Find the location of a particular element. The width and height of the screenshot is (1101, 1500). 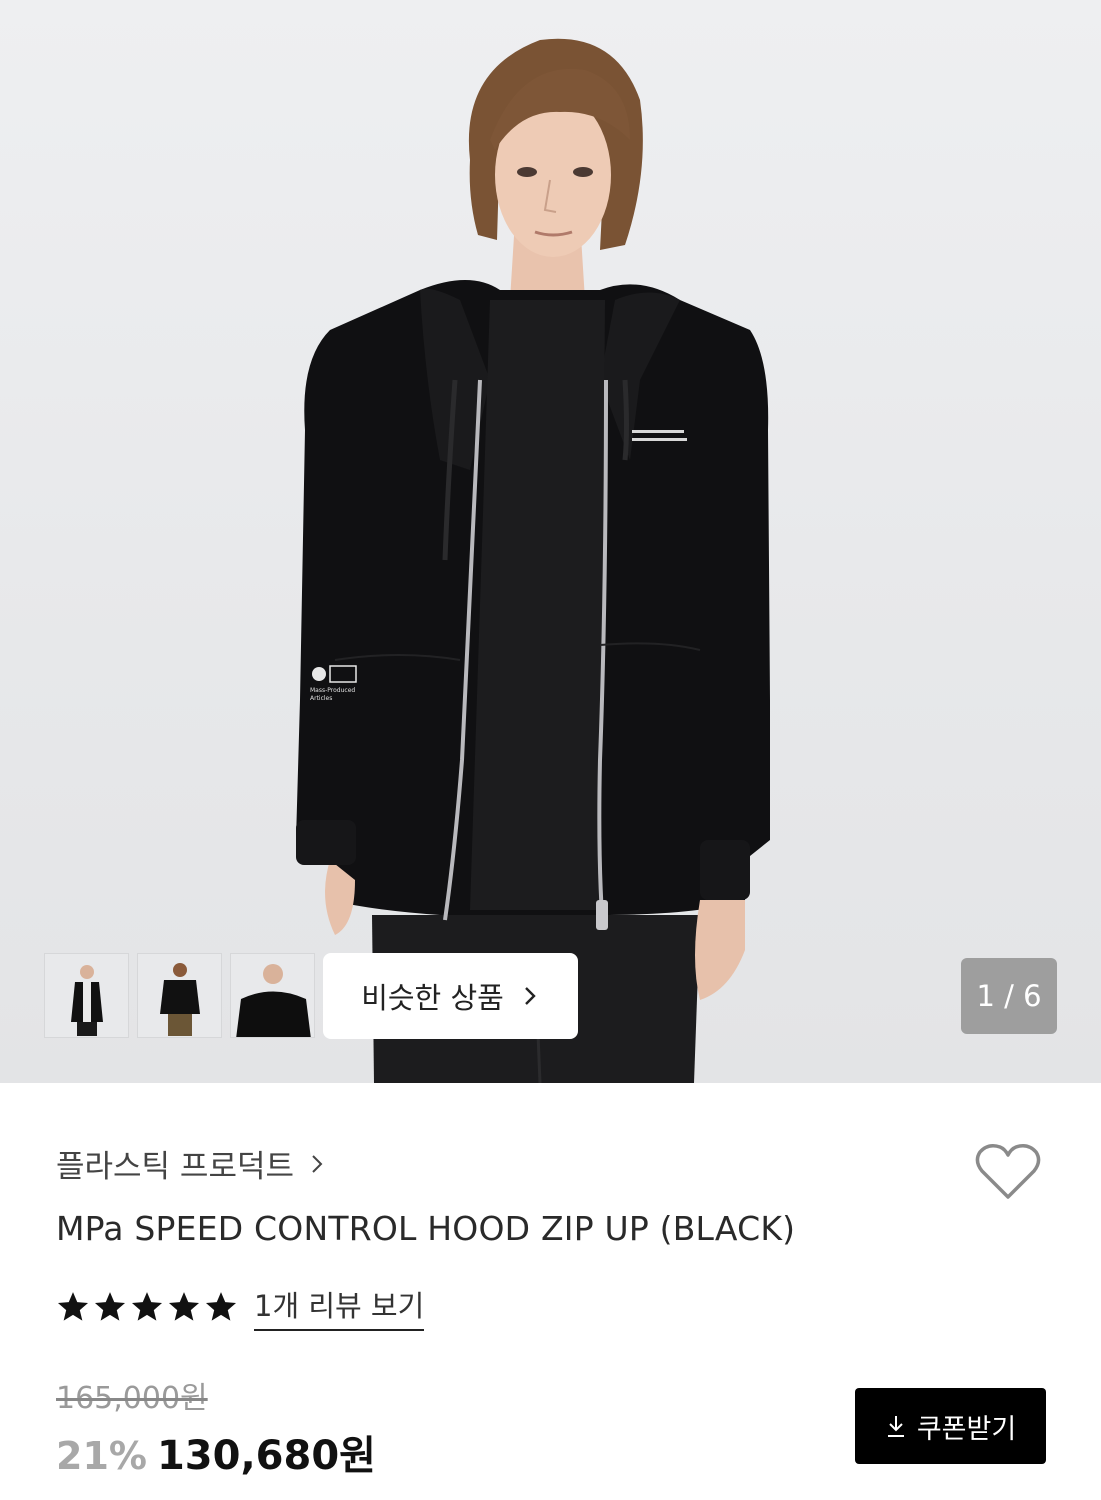

star-rating is located at coordinates (147, 1307).